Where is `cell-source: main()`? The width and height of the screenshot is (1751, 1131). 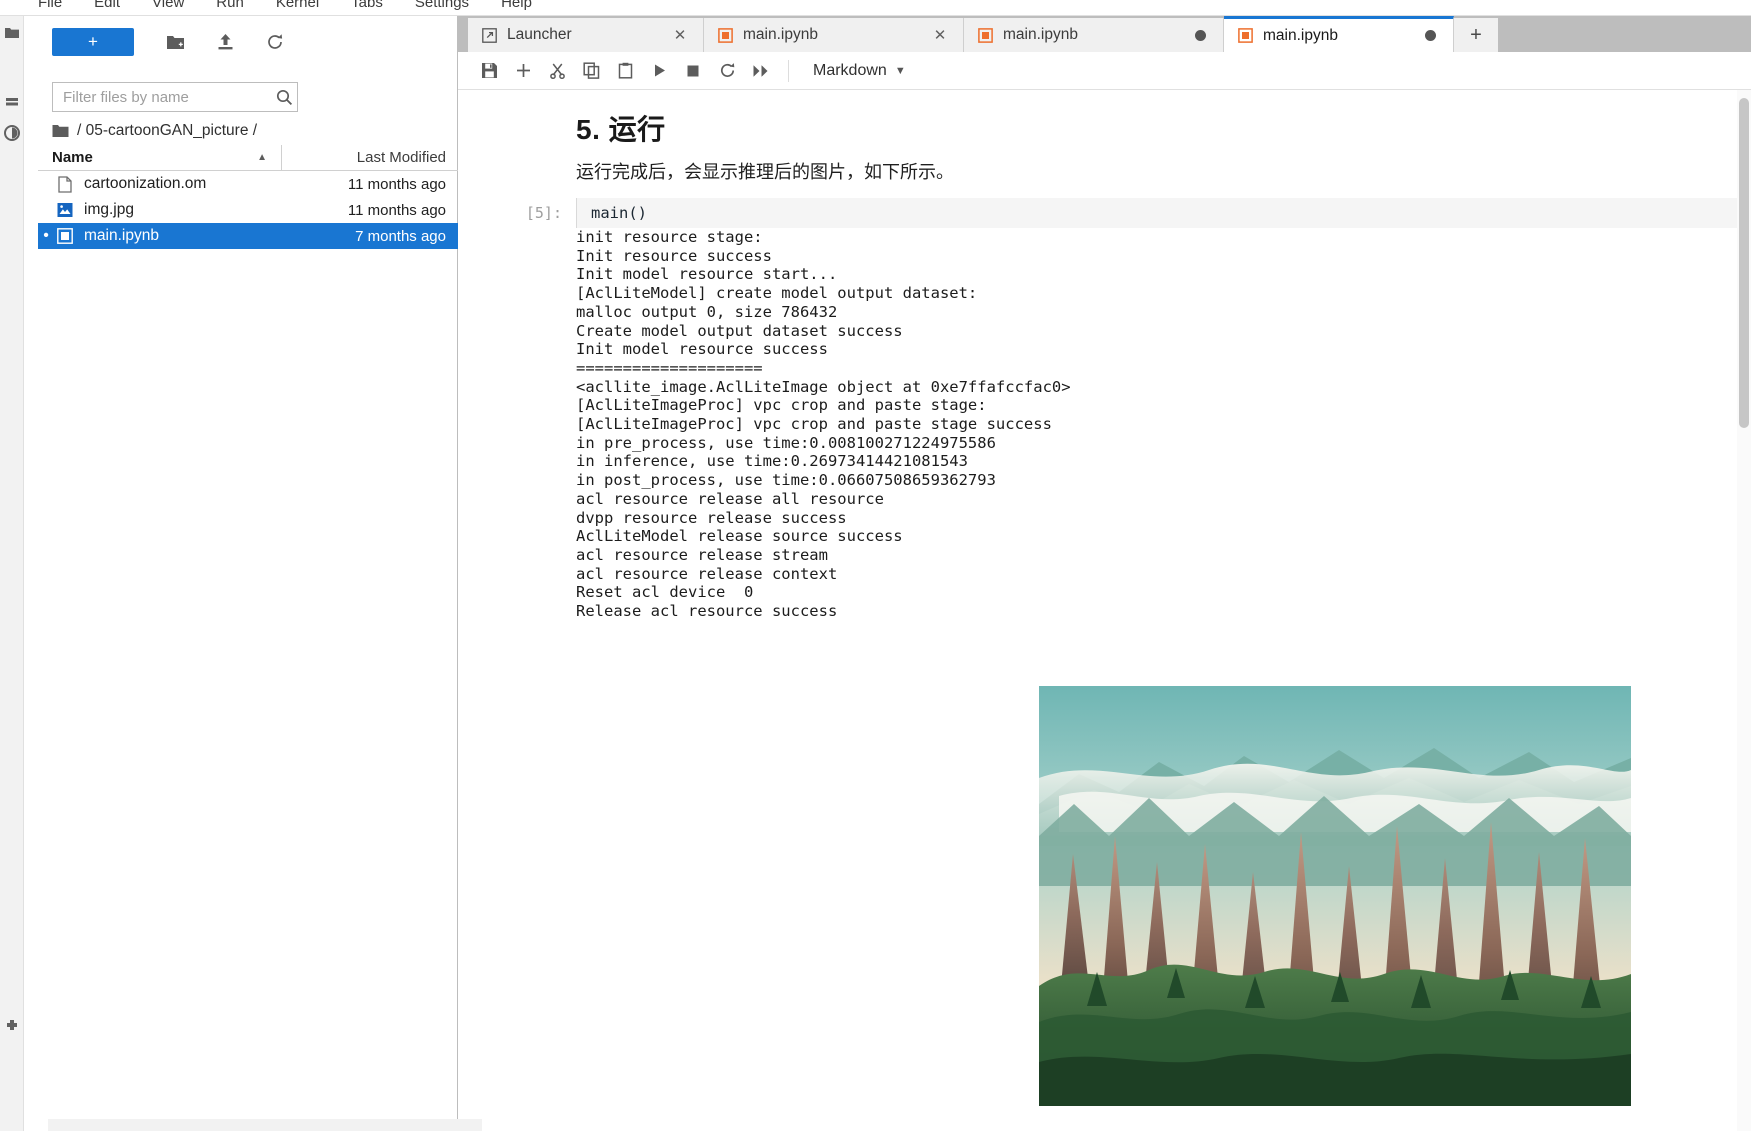 cell-source: main() is located at coordinates (1163, 213).